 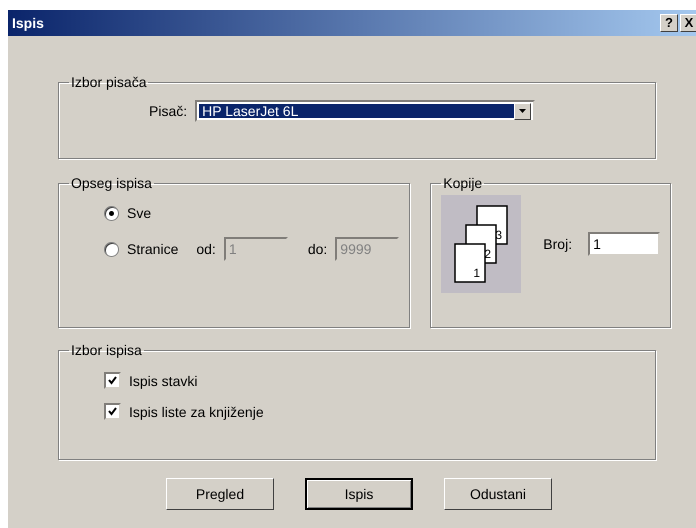 I want to click on group-title: Izbor pisača, so click(x=109, y=82).